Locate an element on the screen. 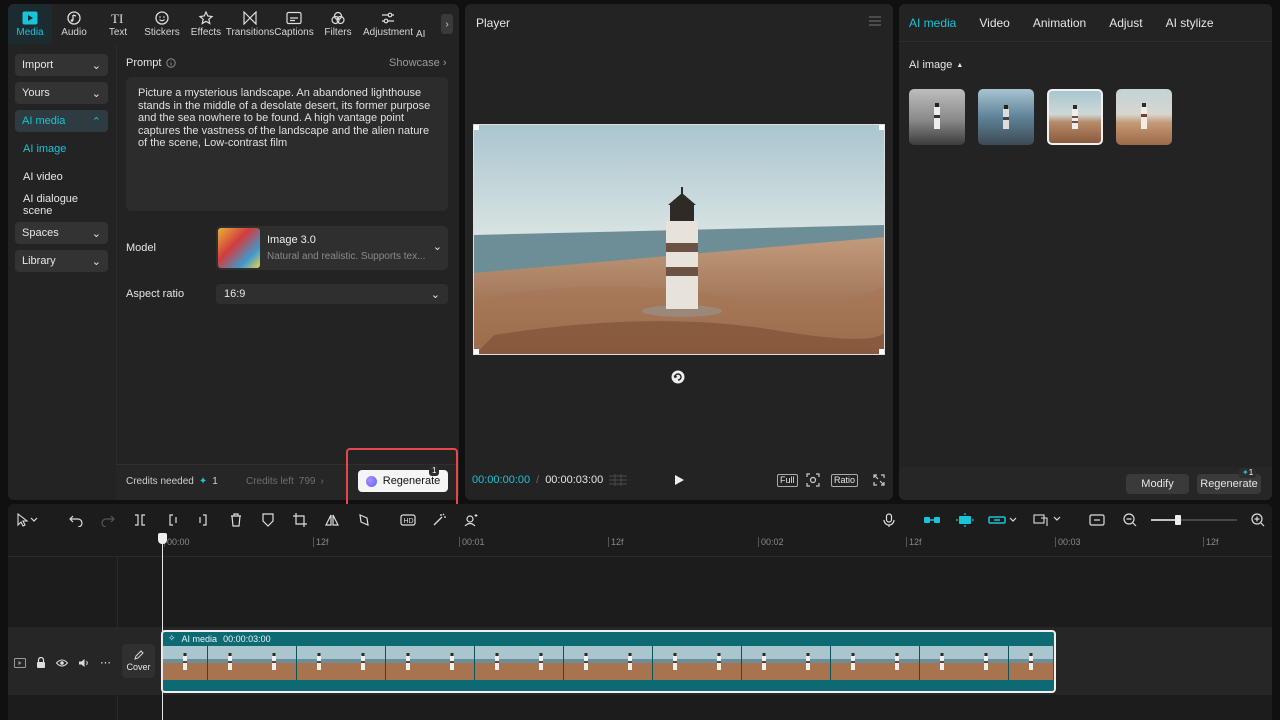 The width and height of the screenshot is (1280, 720). ai-media-clip: ✧ AI media 00:00:03:00 is located at coordinates (608, 661).